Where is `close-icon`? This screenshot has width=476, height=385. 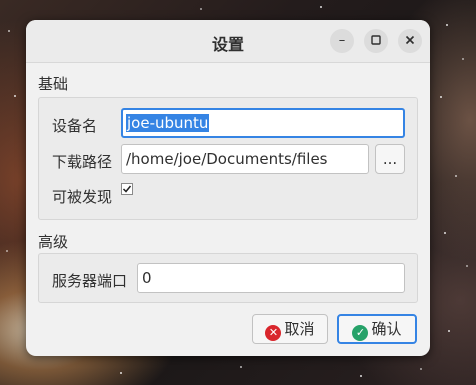
close-icon is located at coordinates (410, 40).